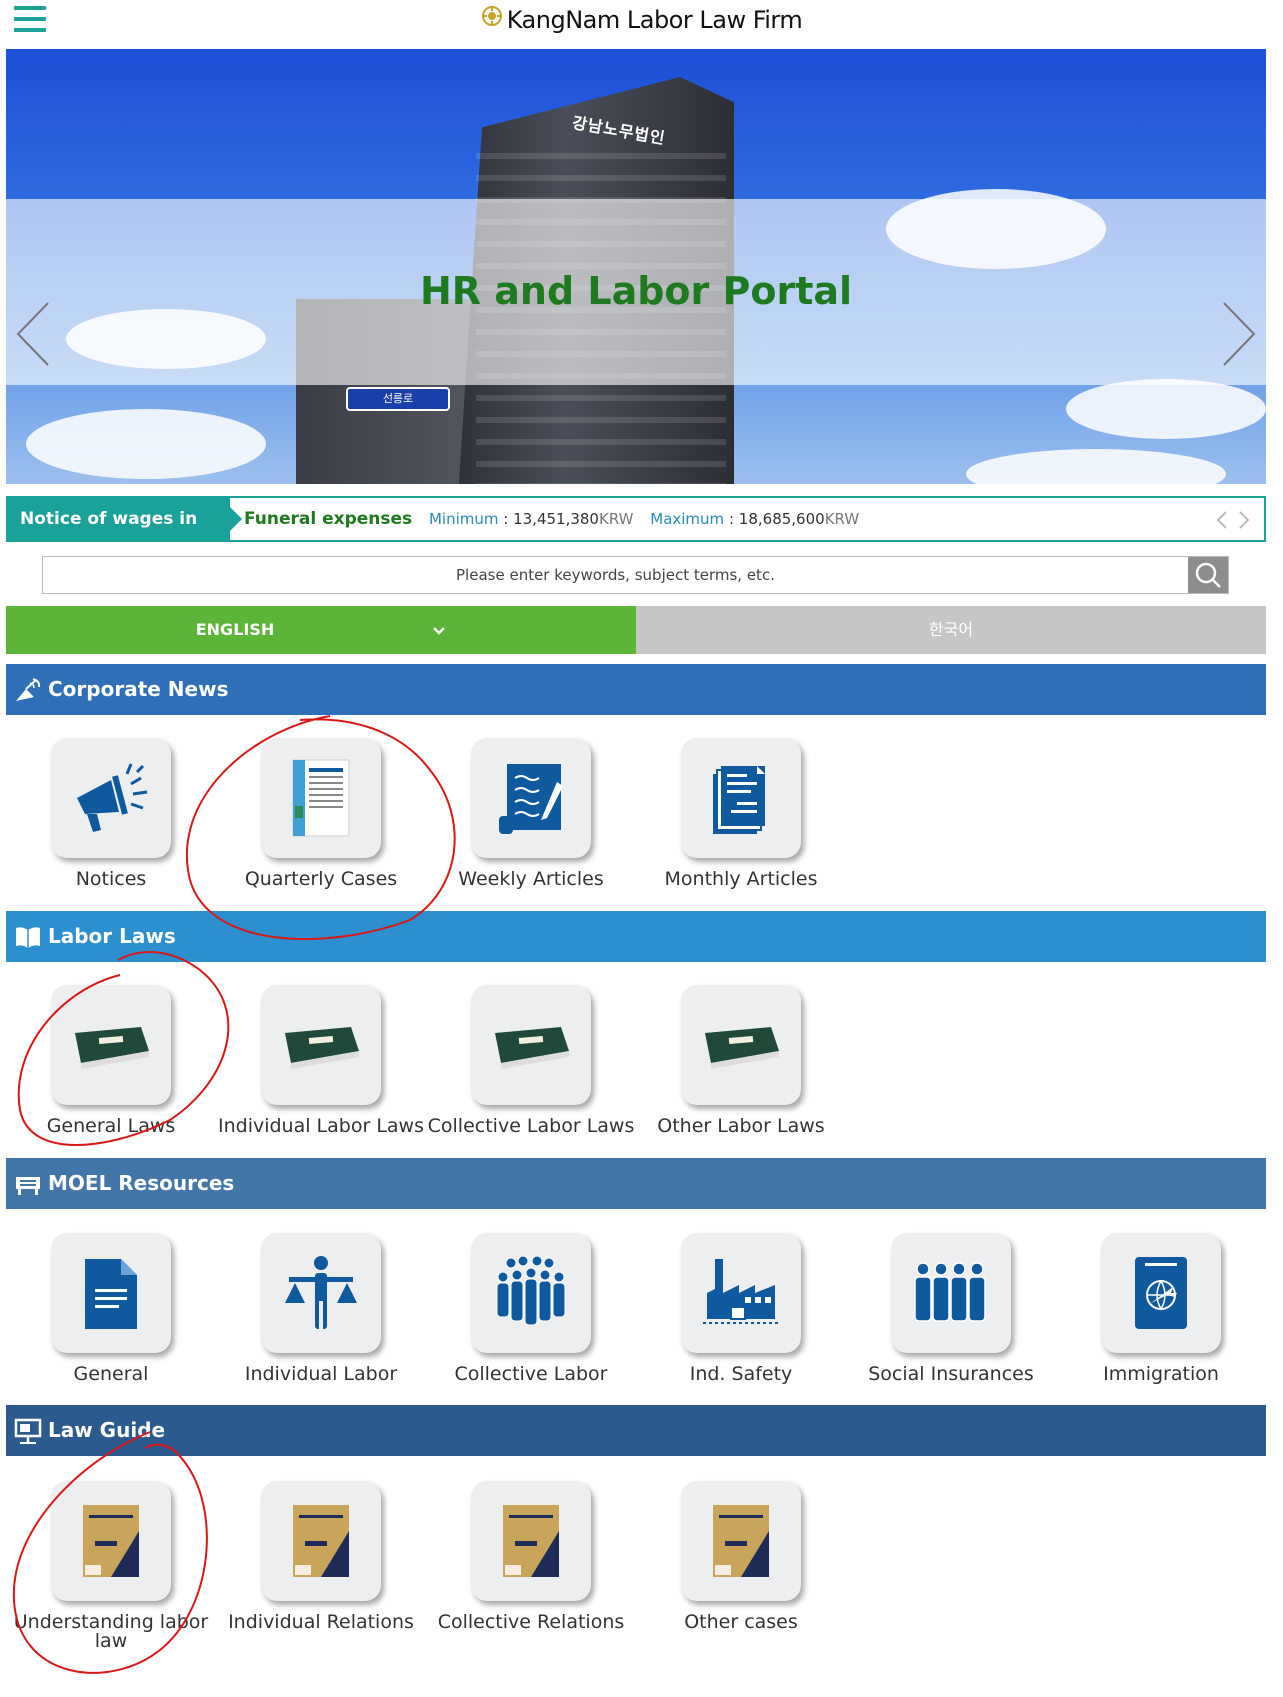 The width and height of the screenshot is (1283, 1697). I want to click on desk-icon, so click(28, 1186).